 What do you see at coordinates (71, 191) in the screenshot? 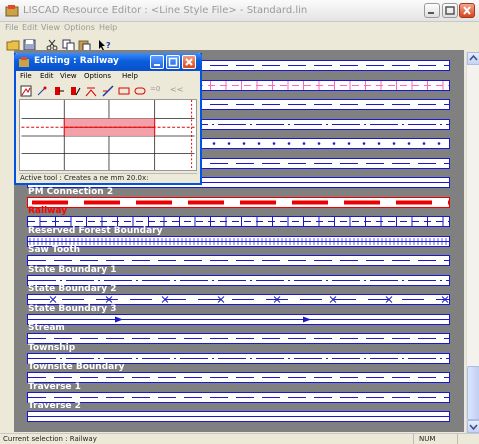
I see `line-style-name: PM Connection 2` at bounding box center [71, 191].